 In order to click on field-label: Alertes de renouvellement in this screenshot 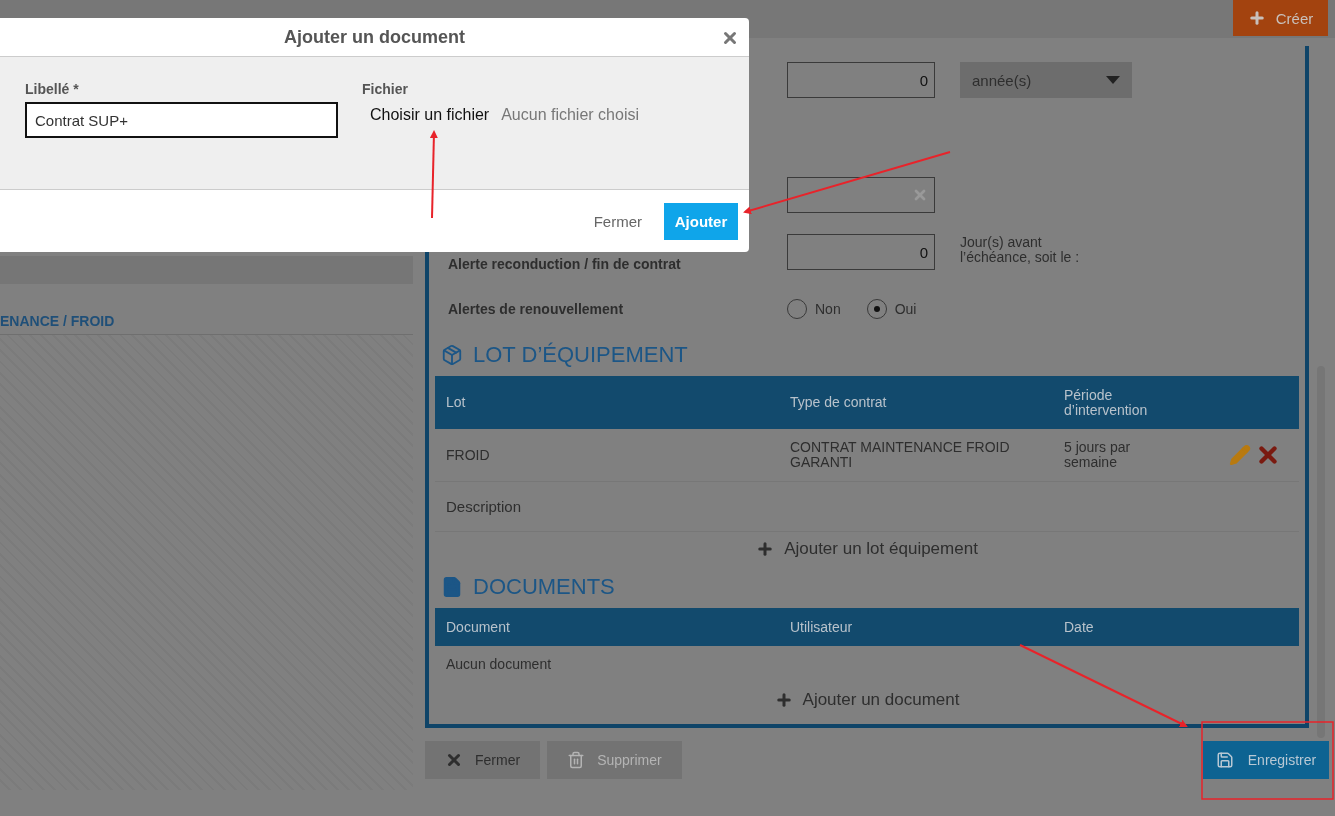, I will do `click(536, 309)`.